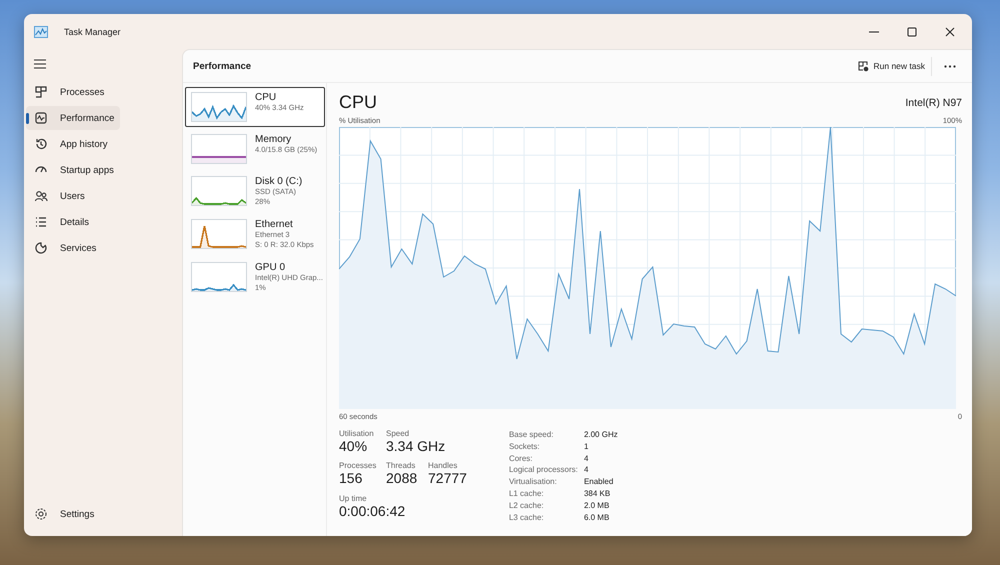 Image resolution: width=1000 pixels, height=565 pixels. I want to click on settings-button: Settings, so click(102, 514).